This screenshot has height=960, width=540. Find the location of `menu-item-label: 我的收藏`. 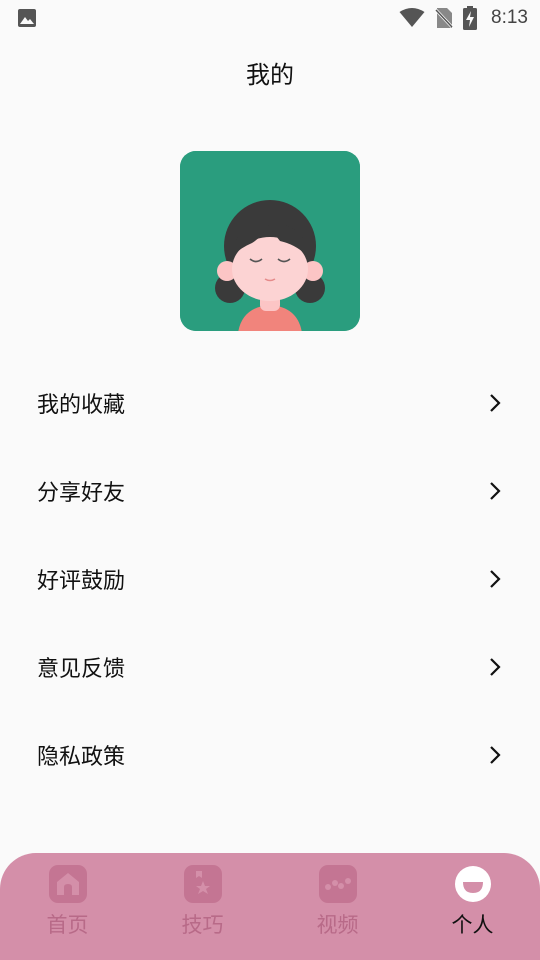

menu-item-label: 我的收藏 is located at coordinates (81, 405).